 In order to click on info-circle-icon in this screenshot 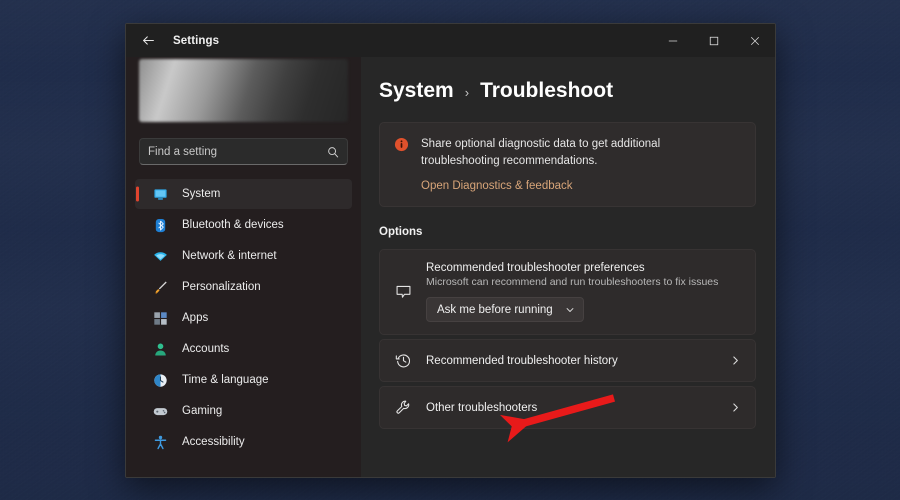, I will do `click(402, 165)`.